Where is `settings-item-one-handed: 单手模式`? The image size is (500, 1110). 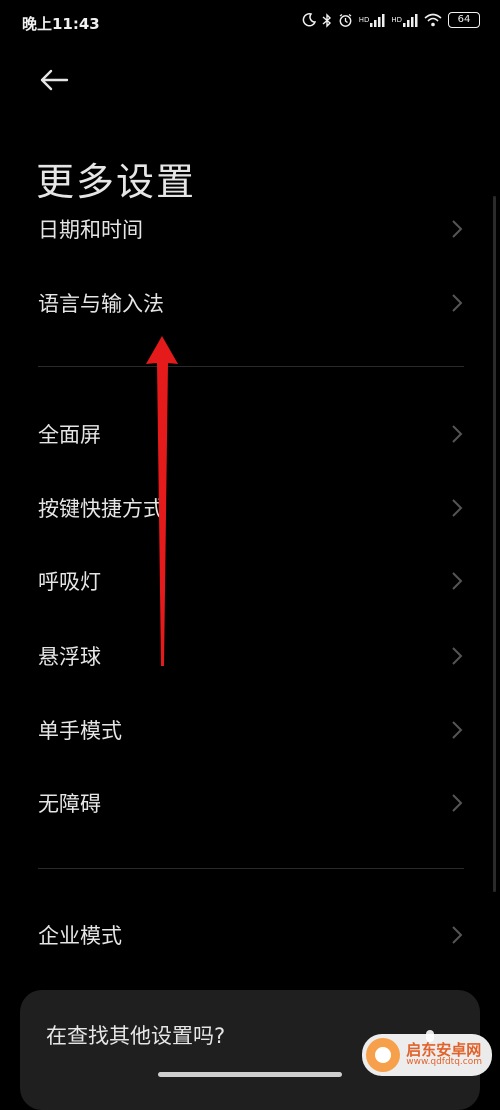
settings-item-one-handed: 单手模式 is located at coordinates (250, 730).